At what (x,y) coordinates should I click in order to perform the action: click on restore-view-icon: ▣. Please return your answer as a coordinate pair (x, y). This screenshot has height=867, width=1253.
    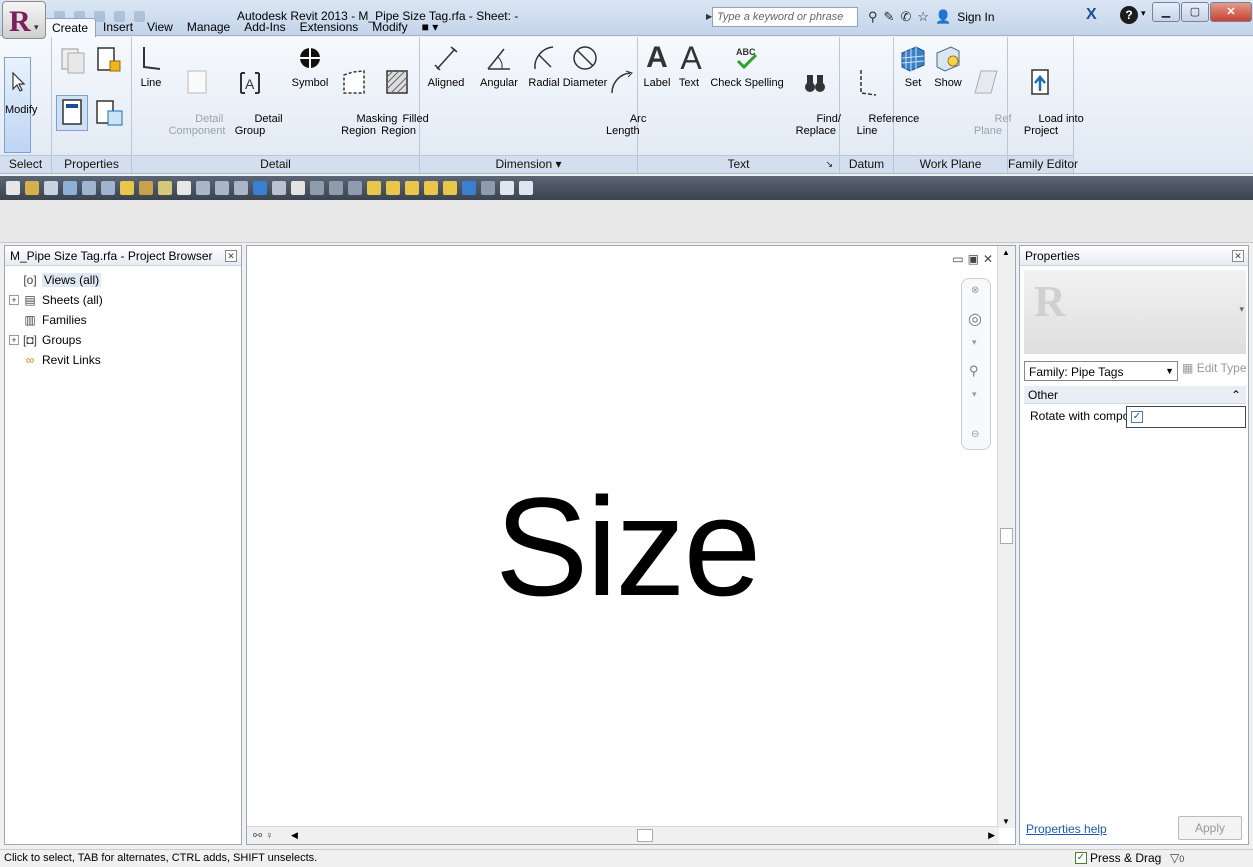
    Looking at the image, I should click on (973, 259).